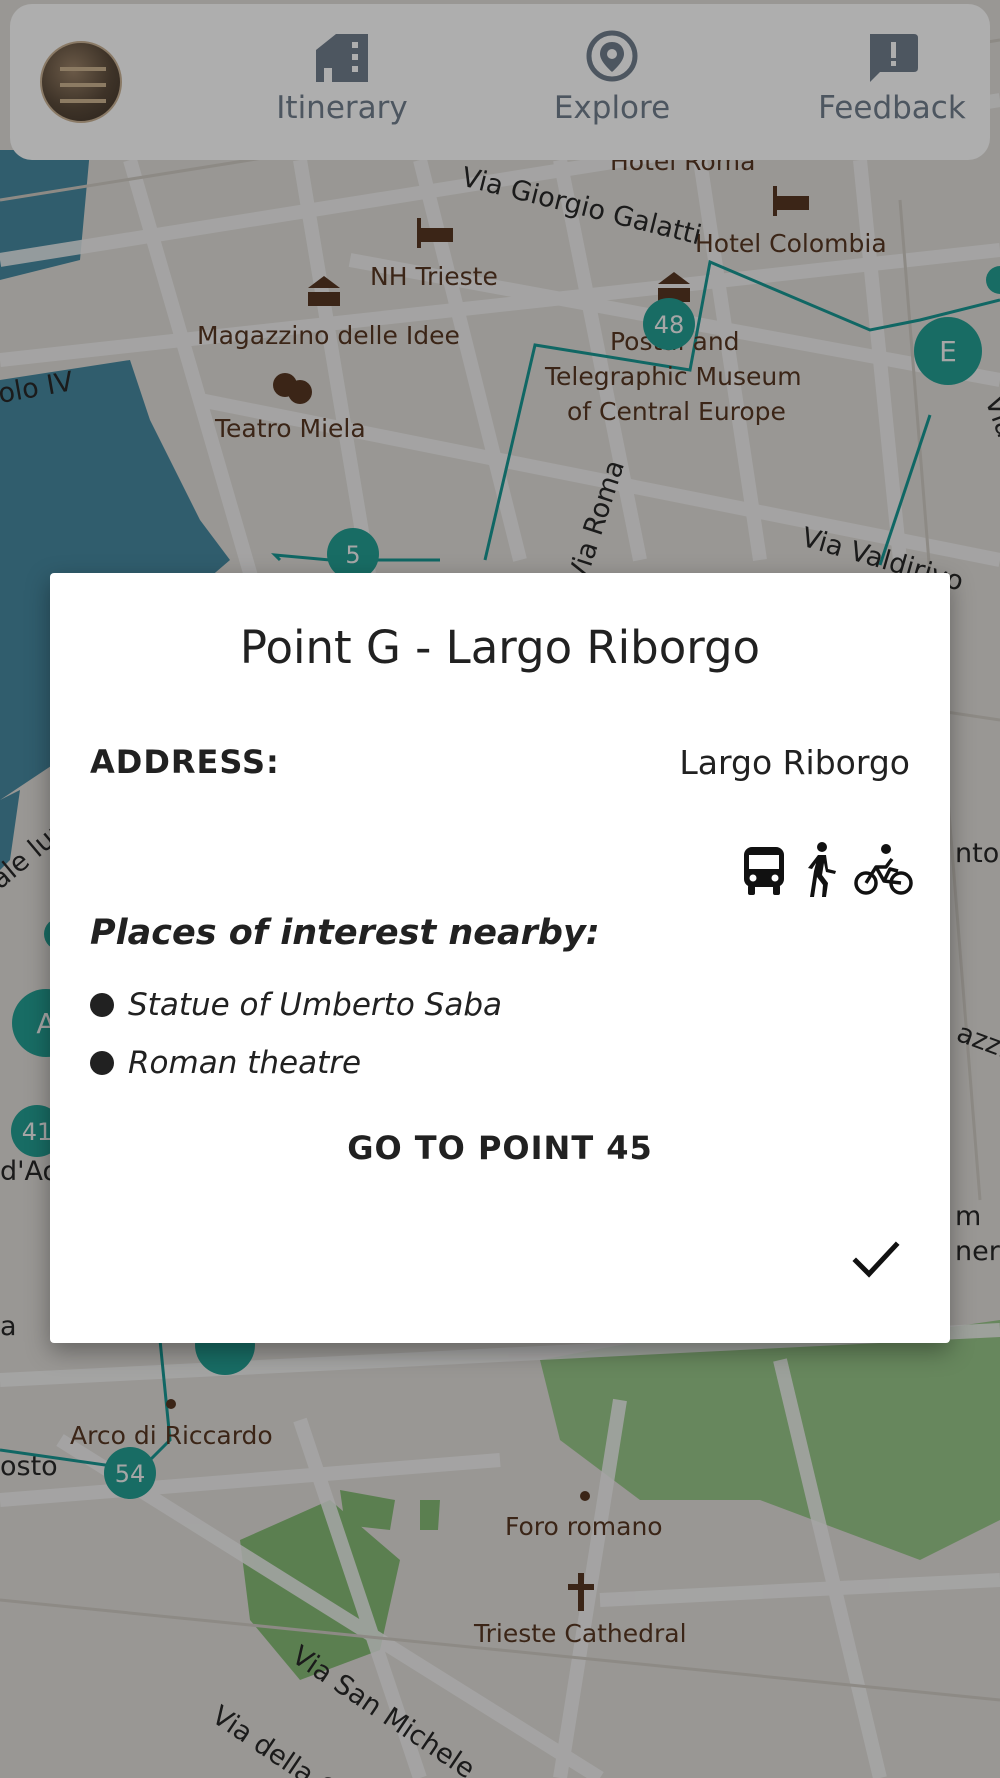  I want to click on list-item: Statue of Umberto Saba, so click(296, 1005).